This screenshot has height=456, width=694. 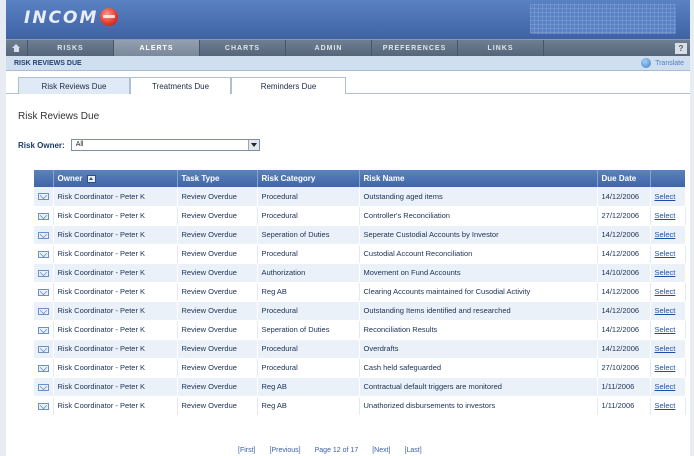 What do you see at coordinates (71, 17) in the screenshot?
I see `incom-logo: INCOM` at bounding box center [71, 17].